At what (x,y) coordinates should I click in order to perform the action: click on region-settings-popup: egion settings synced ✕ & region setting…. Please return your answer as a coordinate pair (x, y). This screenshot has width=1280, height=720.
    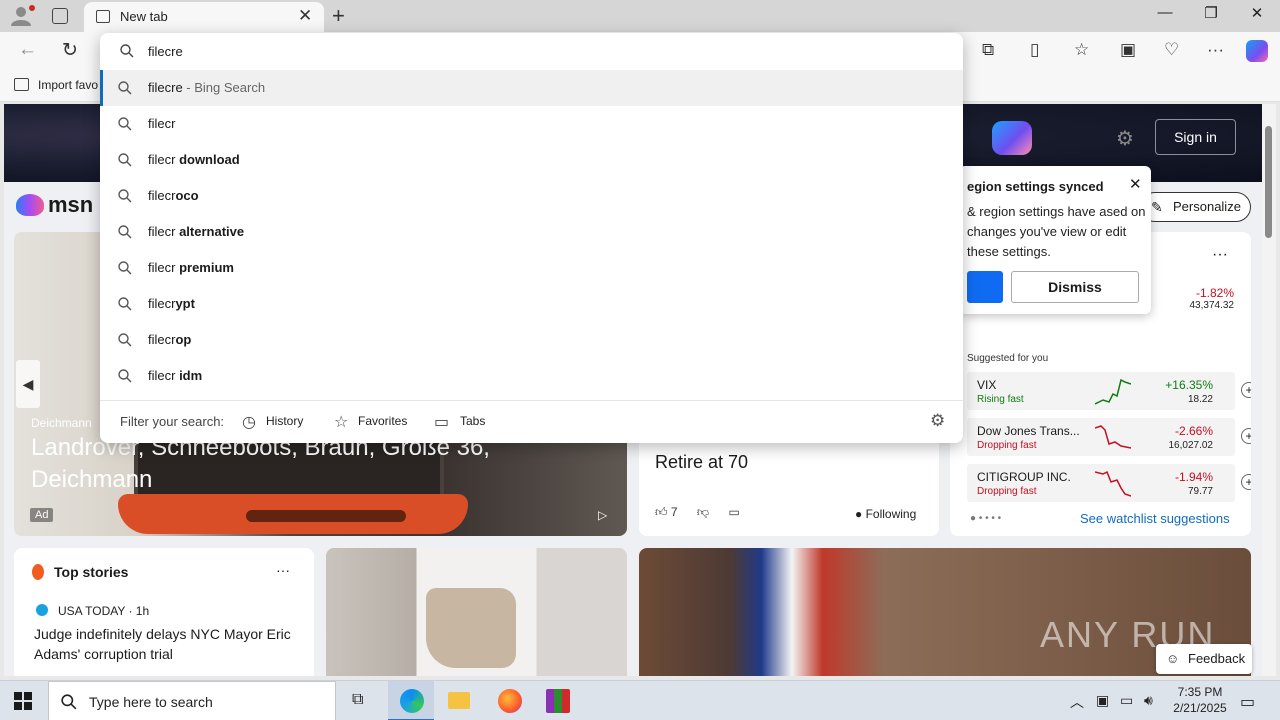
    Looking at the image, I should click on (1055, 240).